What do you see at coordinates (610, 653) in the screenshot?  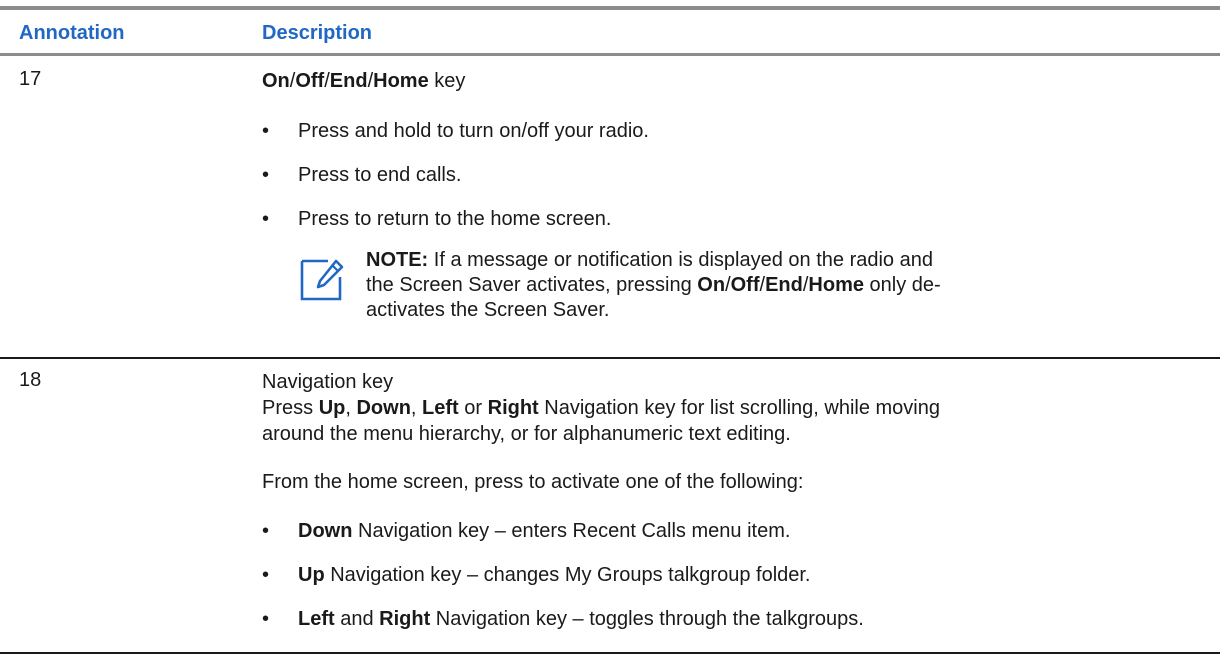 I see `table-bottom-rule` at bounding box center [610, 653].